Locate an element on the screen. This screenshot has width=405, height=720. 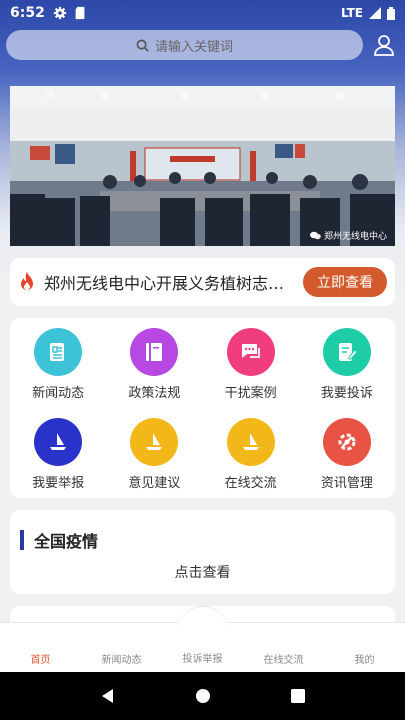
grid-item-policy: 政策法规 is located at coordinates (154, 363).